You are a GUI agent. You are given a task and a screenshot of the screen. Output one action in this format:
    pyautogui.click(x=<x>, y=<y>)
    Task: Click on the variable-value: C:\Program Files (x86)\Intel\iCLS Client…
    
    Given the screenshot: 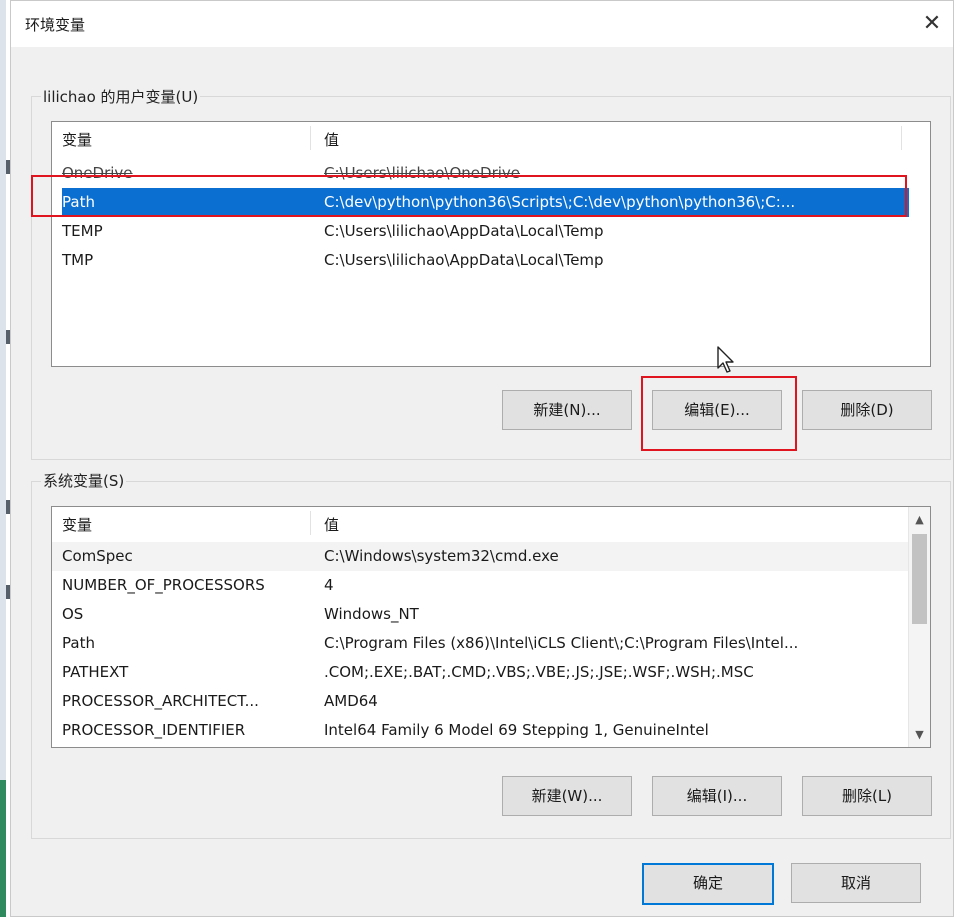 What is the action you would take?
    pyautogui.click(x=561, y=643)
    